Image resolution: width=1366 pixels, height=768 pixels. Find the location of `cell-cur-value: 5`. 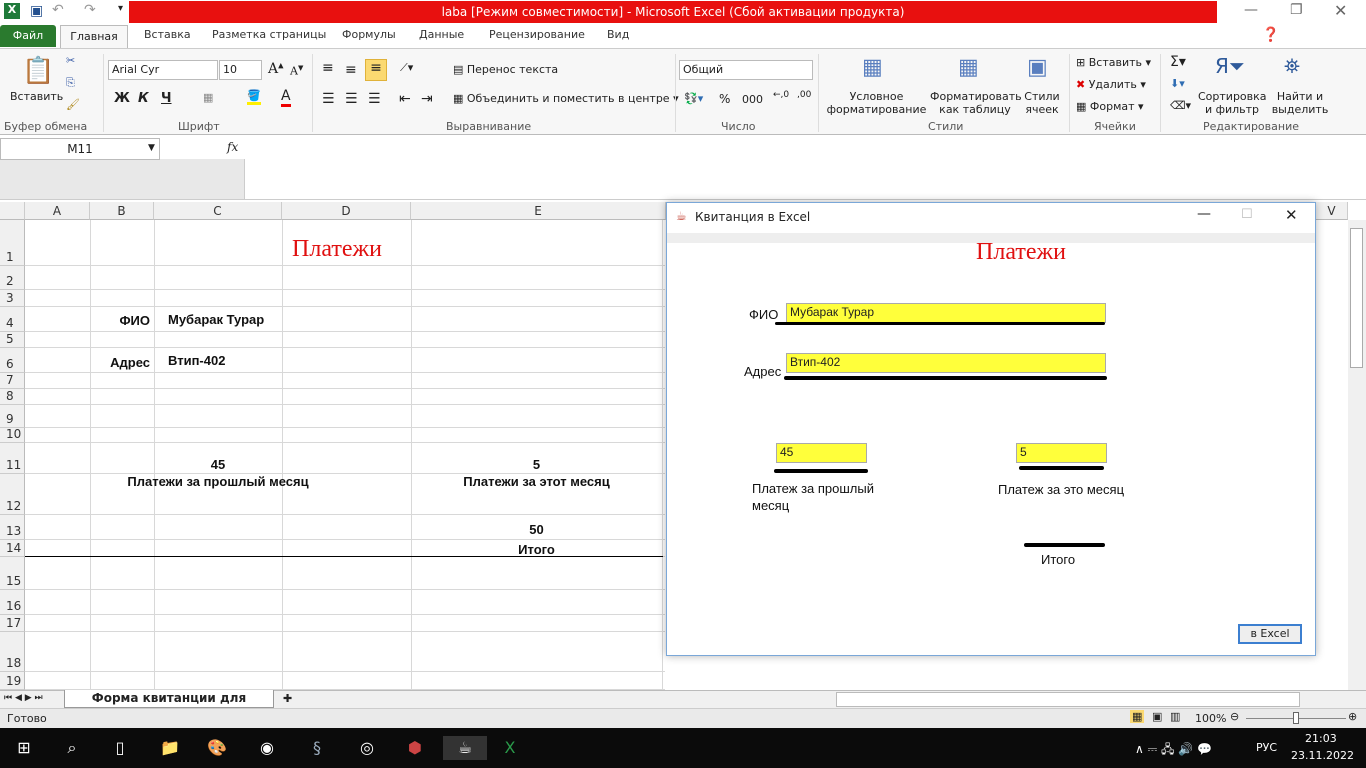

cell-cur-value: 5 is located at coordinates (536, 464).